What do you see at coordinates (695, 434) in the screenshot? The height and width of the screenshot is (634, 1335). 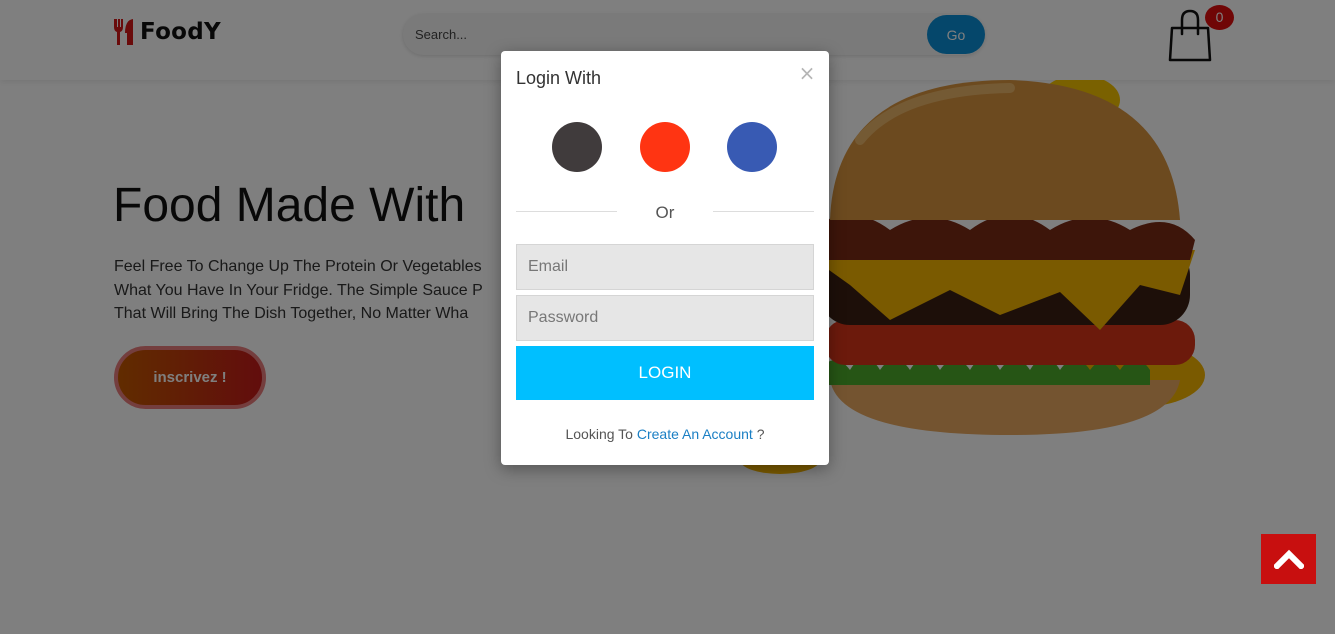 I see `create-account-link: Create An Account` at bounding box center [695, 434].